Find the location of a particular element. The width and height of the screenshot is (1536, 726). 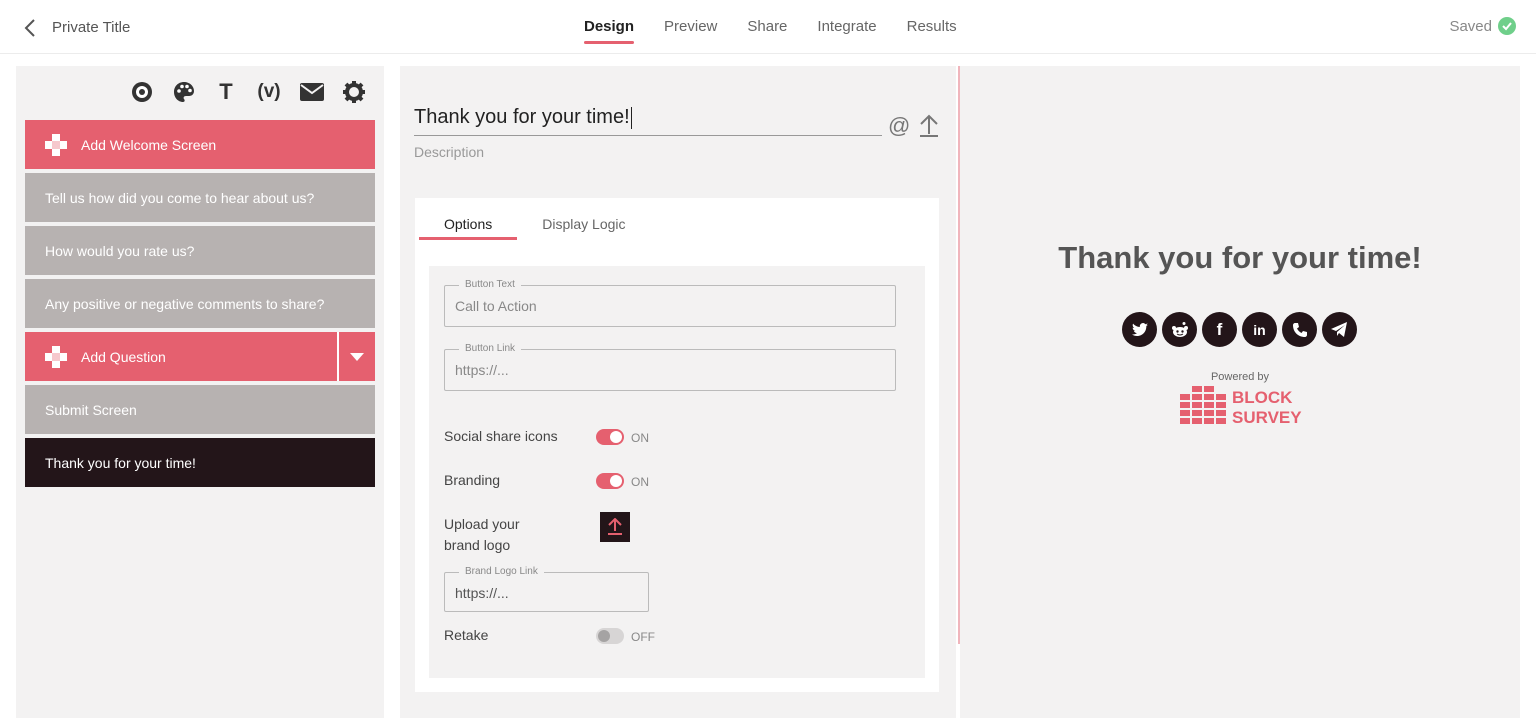

palette-icon is located at coordinates (184, 92).